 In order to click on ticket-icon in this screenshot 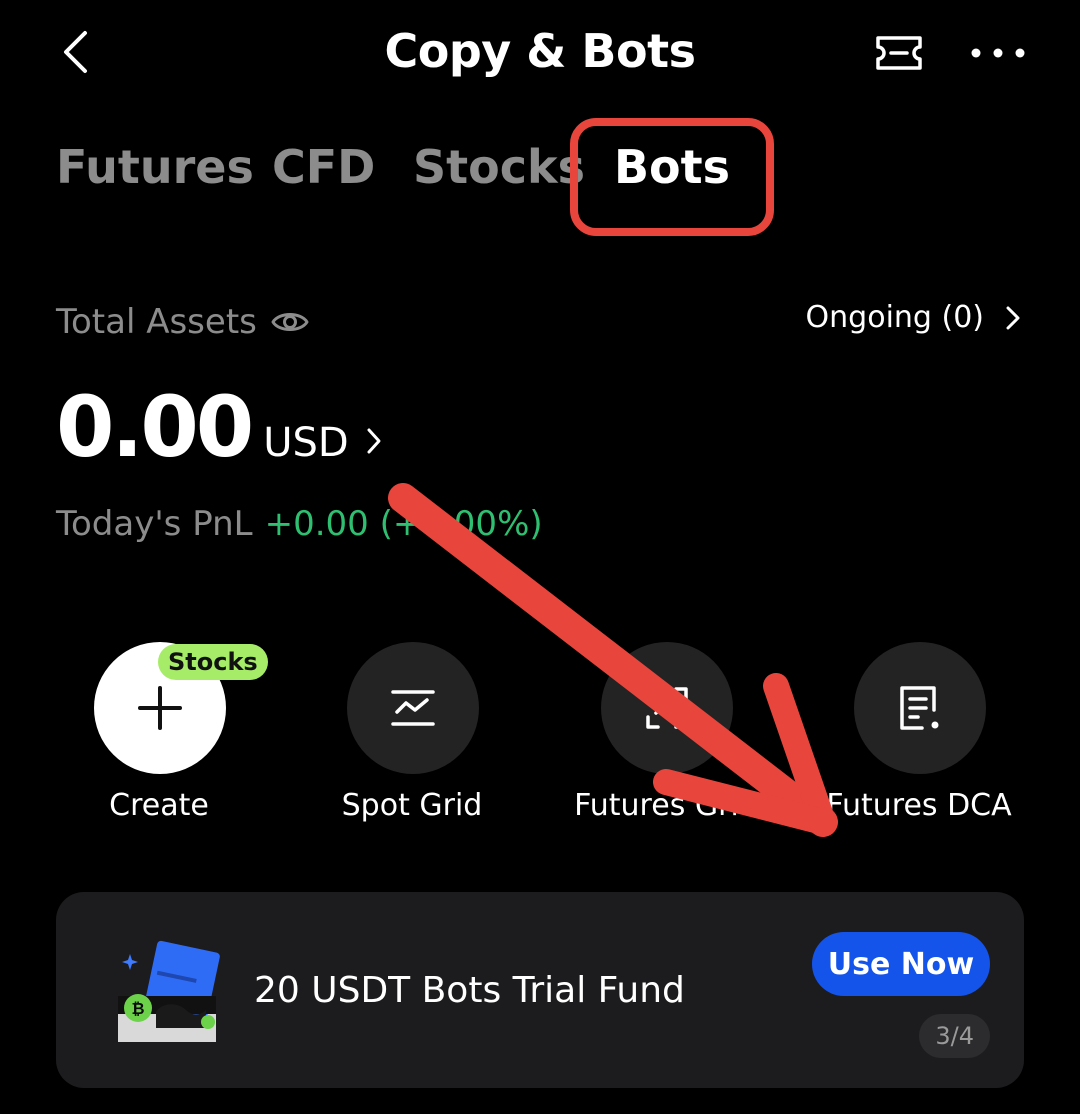, I will do `click(899, 53)`.